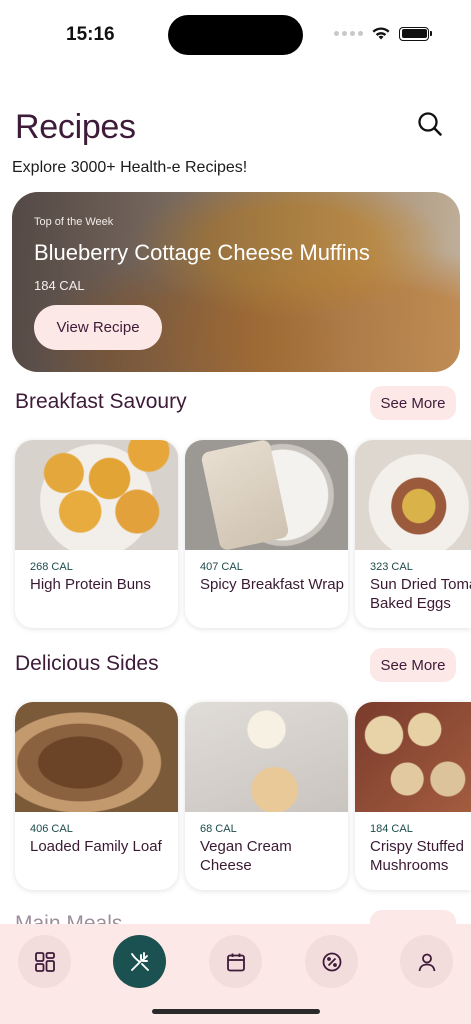 Image resolution: width=471 pixels, height=1024 pixels. Describe the element at coordinates (218, 829) in the screenshot. I see `recipe-calories: 68 CAL` at that location.